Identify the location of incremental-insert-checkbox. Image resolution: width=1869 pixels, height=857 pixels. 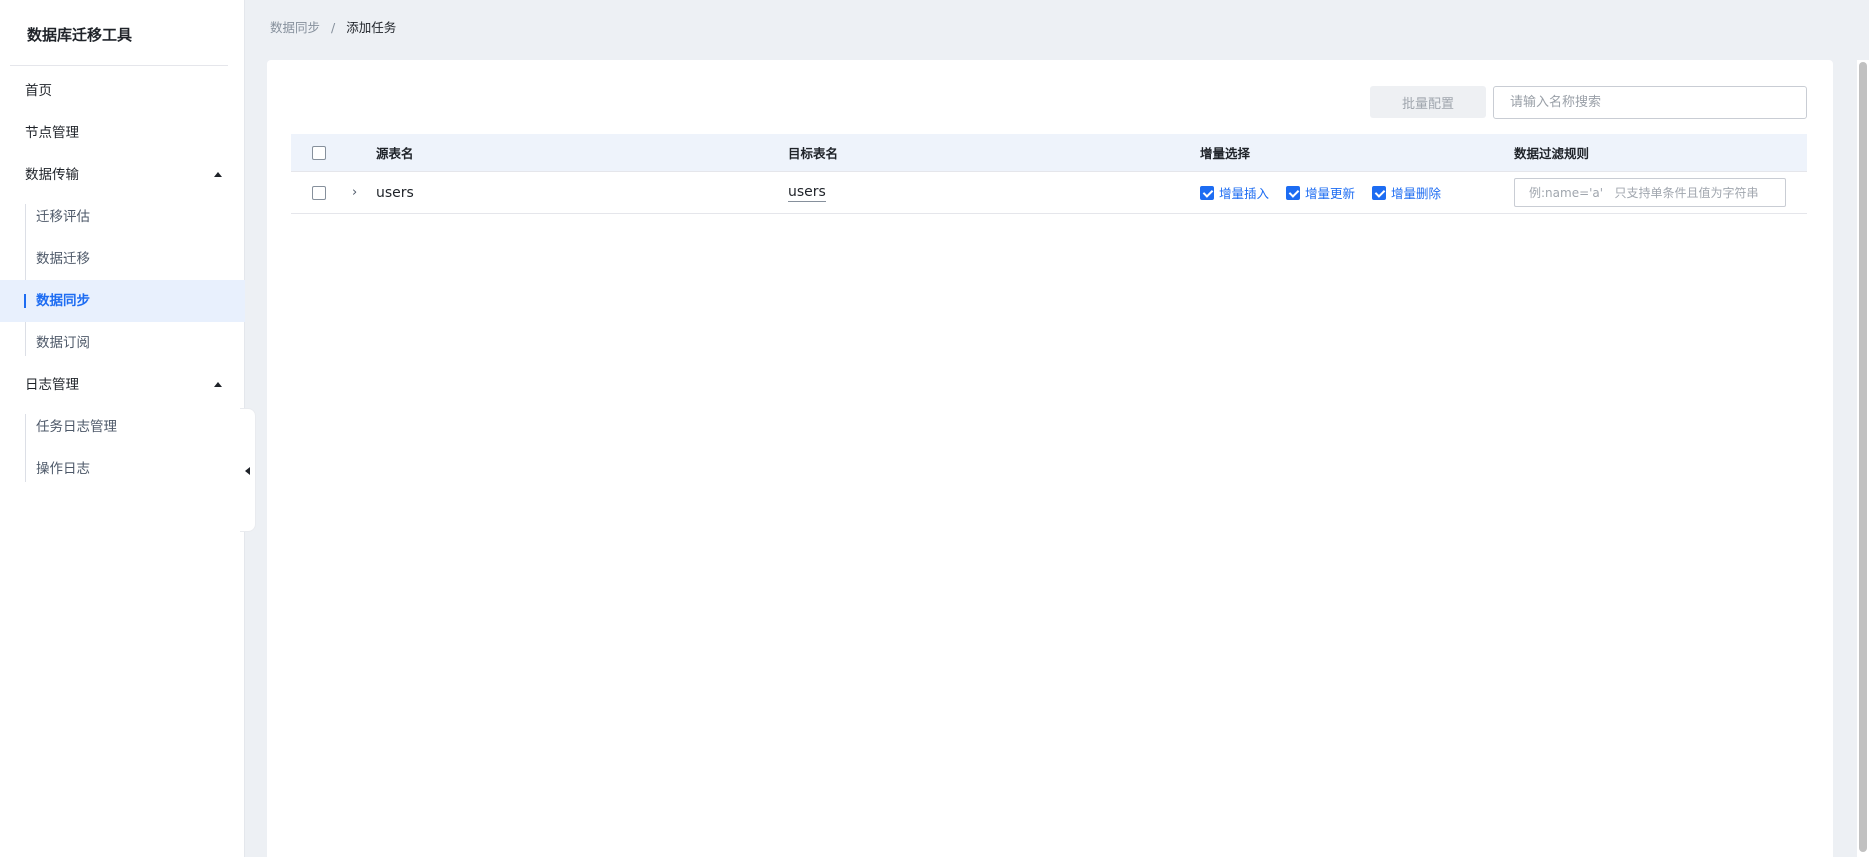
(1207, 192).